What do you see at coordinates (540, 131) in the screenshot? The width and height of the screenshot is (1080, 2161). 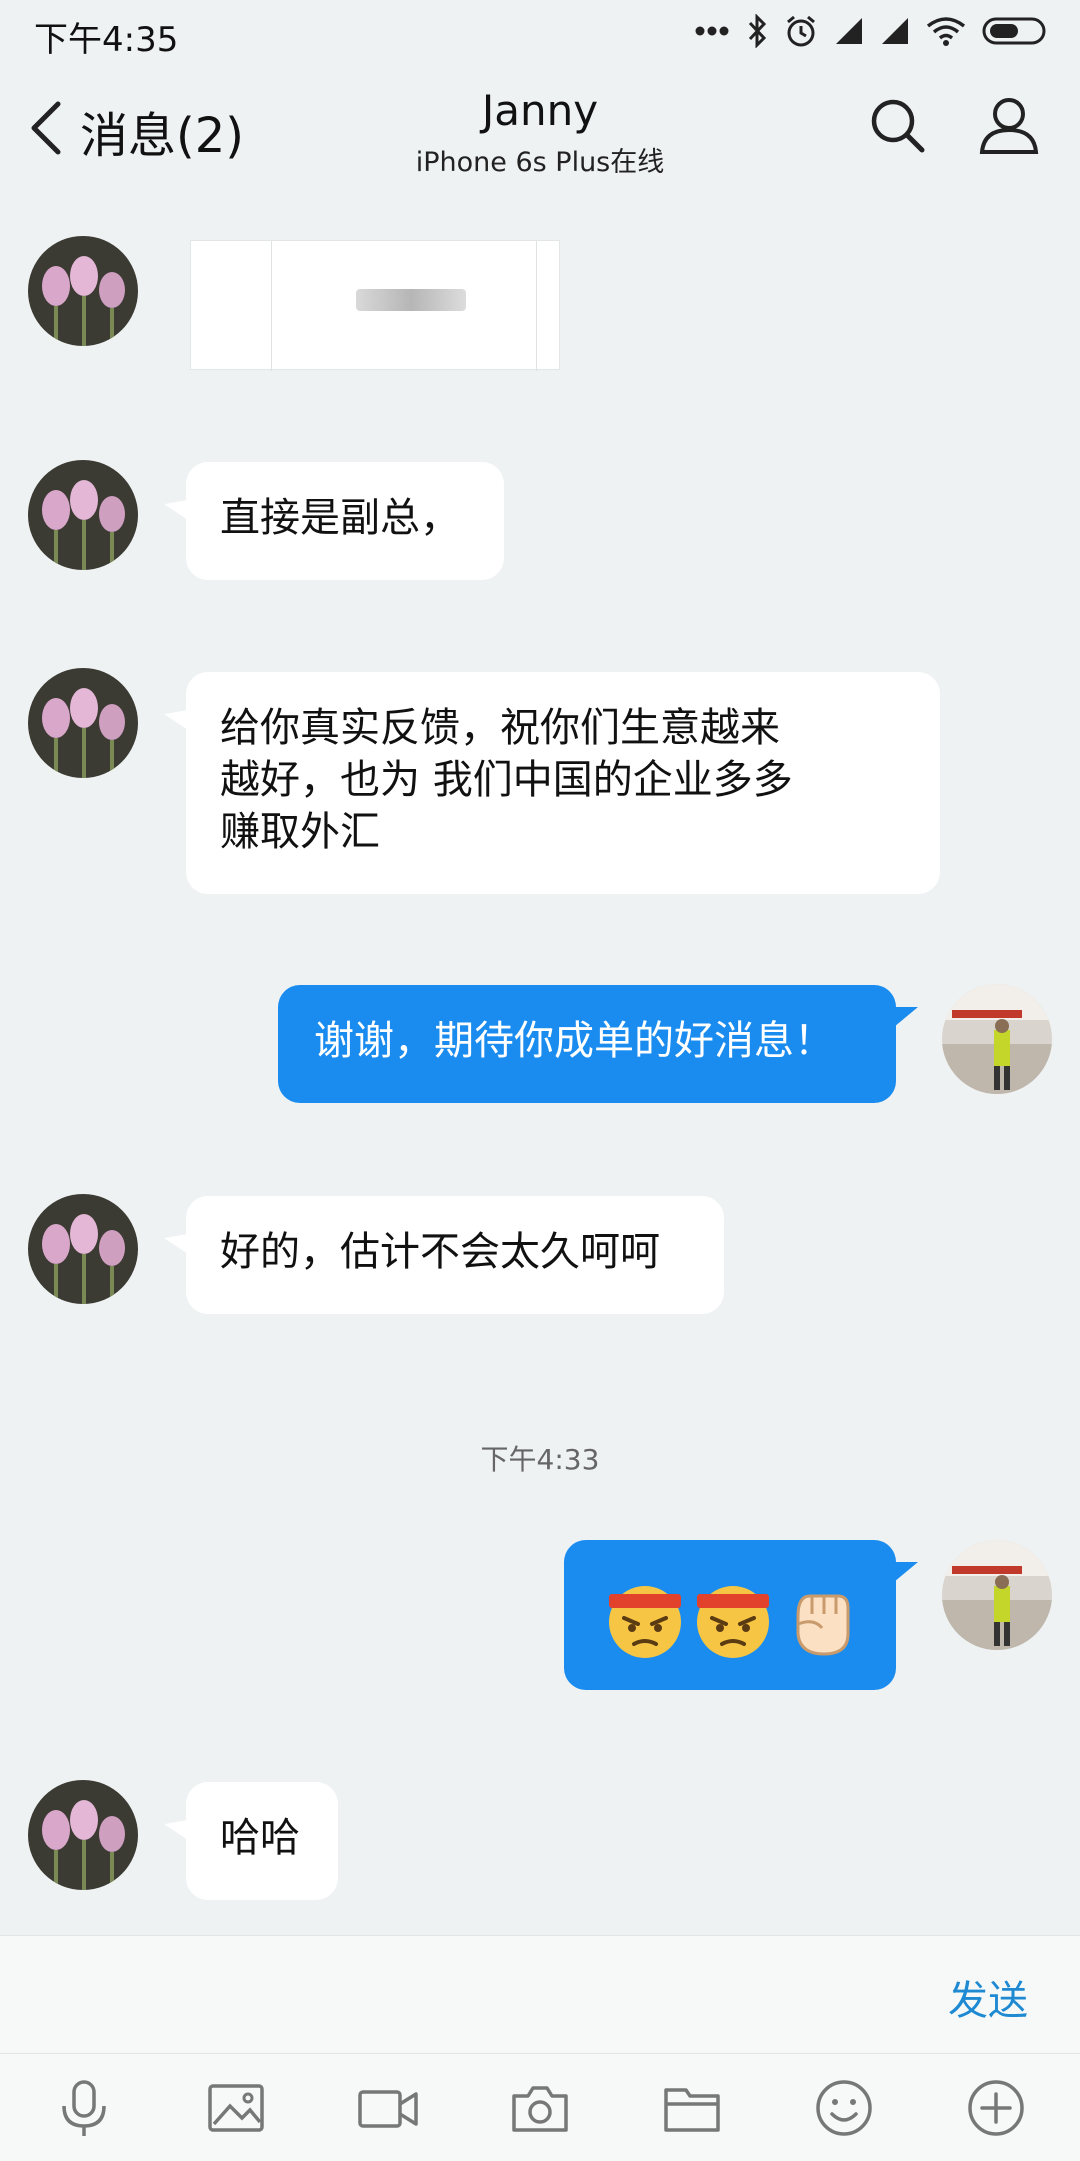 I see `chat-header: 消息(2) Janny iPhone 6s Plus在线` at bounding box center [540, 131].